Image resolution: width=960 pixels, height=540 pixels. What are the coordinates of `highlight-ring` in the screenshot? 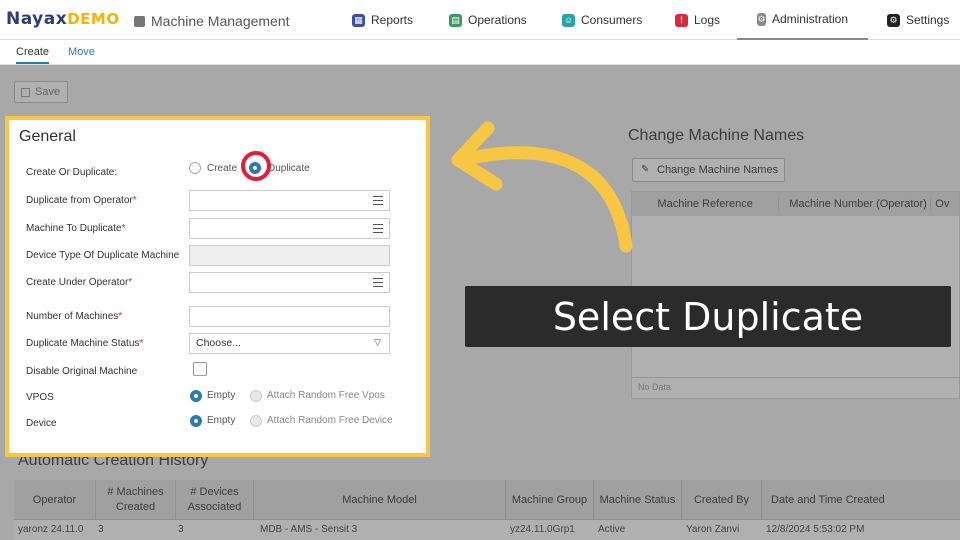 It's located at (256, 166).